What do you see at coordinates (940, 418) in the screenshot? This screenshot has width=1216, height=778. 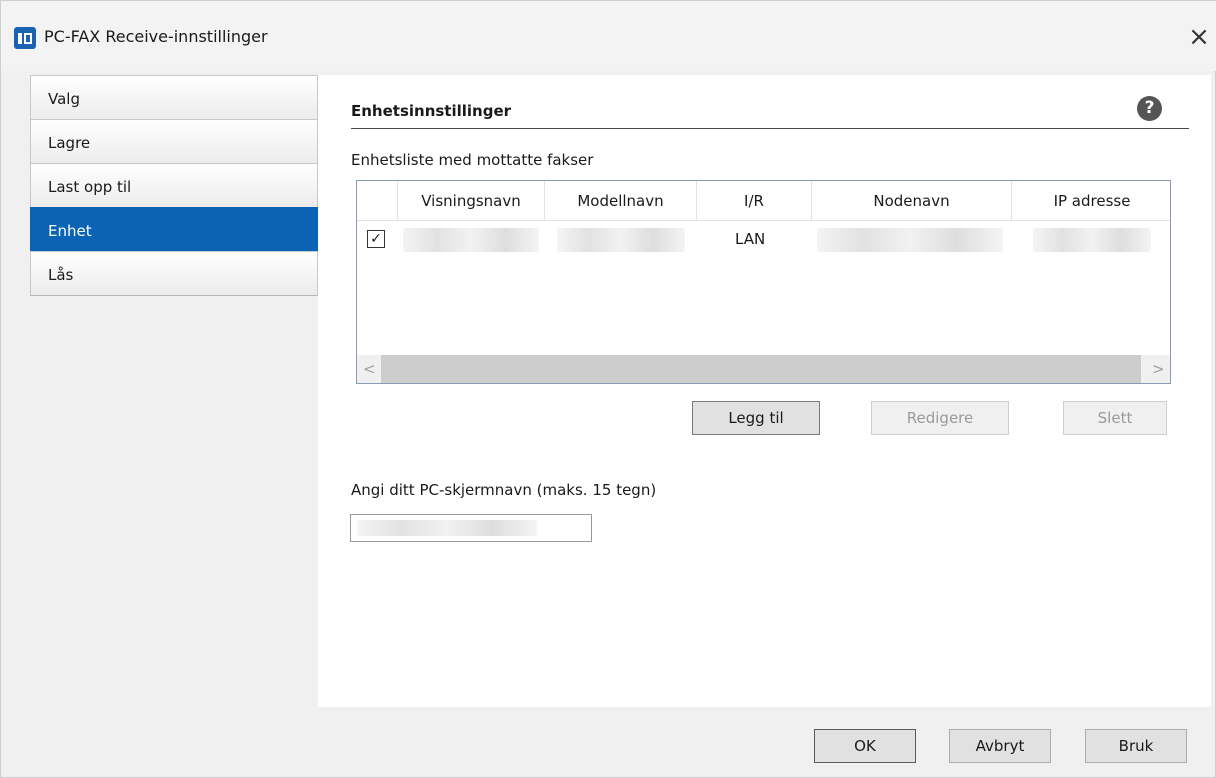 I see `edit-button: Redigere` at bounding box center [940, 418].